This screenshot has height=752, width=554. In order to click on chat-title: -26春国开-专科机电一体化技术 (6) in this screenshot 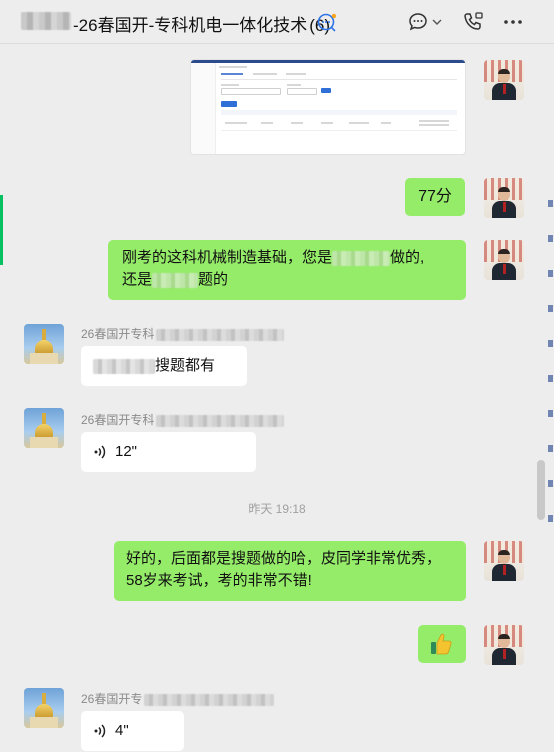, I will do `click(201, 23)`.